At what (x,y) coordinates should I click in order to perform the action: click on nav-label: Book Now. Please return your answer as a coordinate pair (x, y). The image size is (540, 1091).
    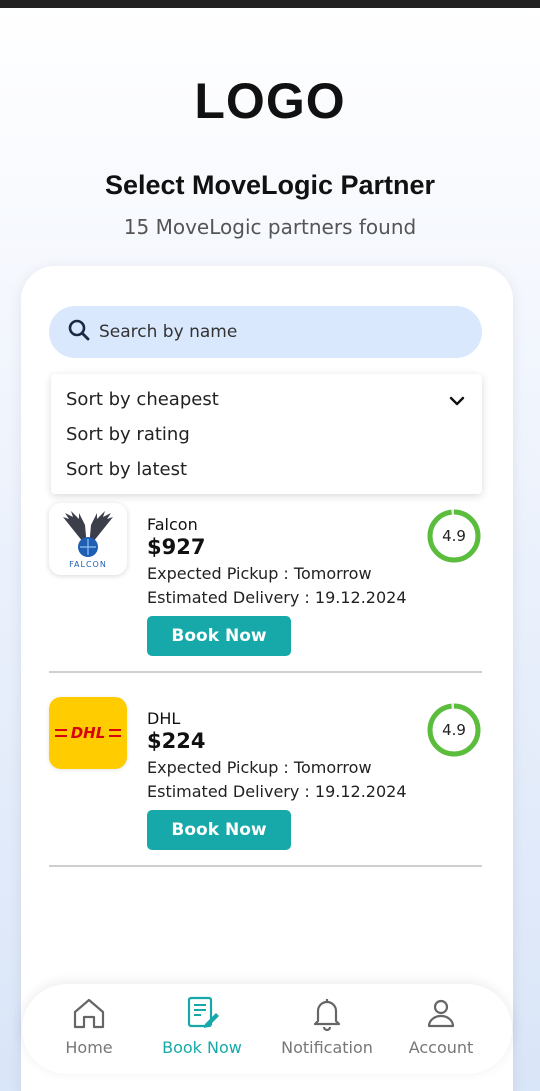
    Looking at the image, I should click on (202, 1047).